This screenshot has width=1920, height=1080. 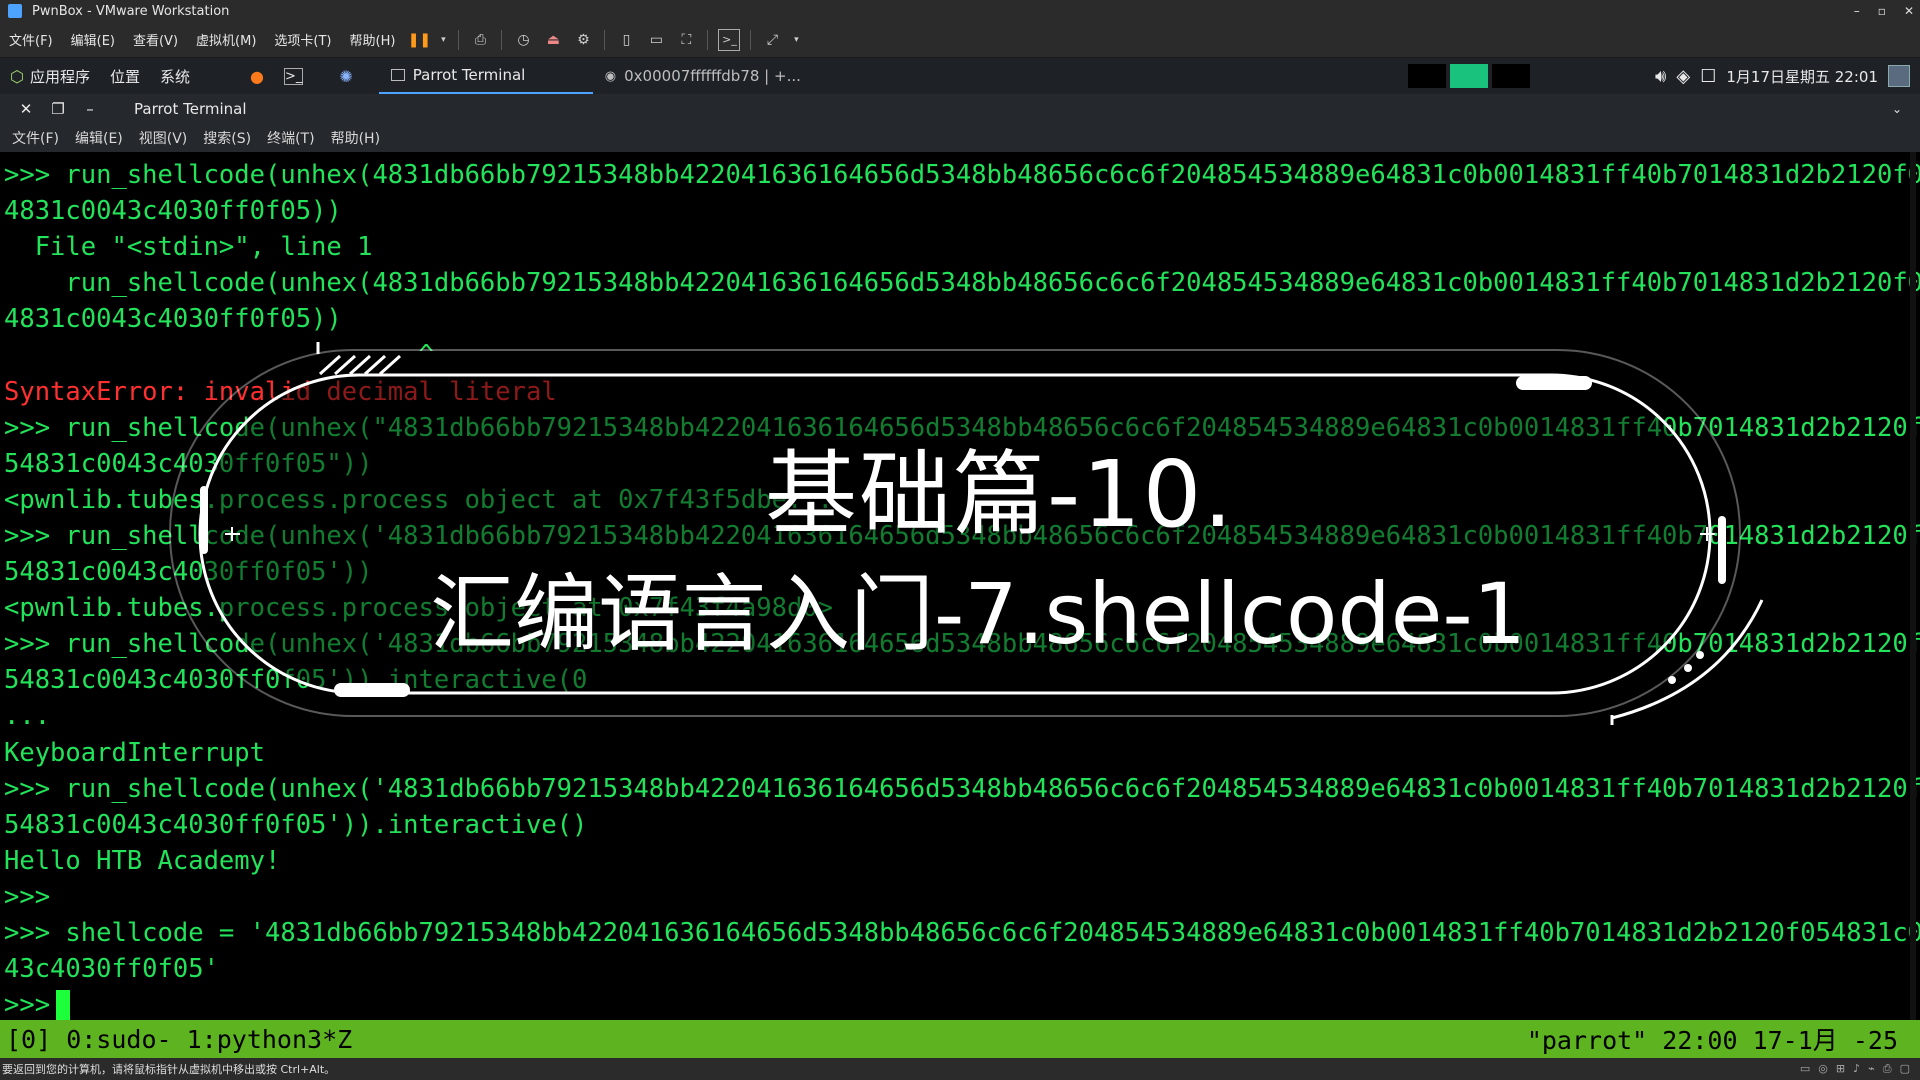 I want to click on device-icons: ▭ ◎ ⊞ ♪ ⌁ ⎙ ▢, so click(x=1855, y=1069).